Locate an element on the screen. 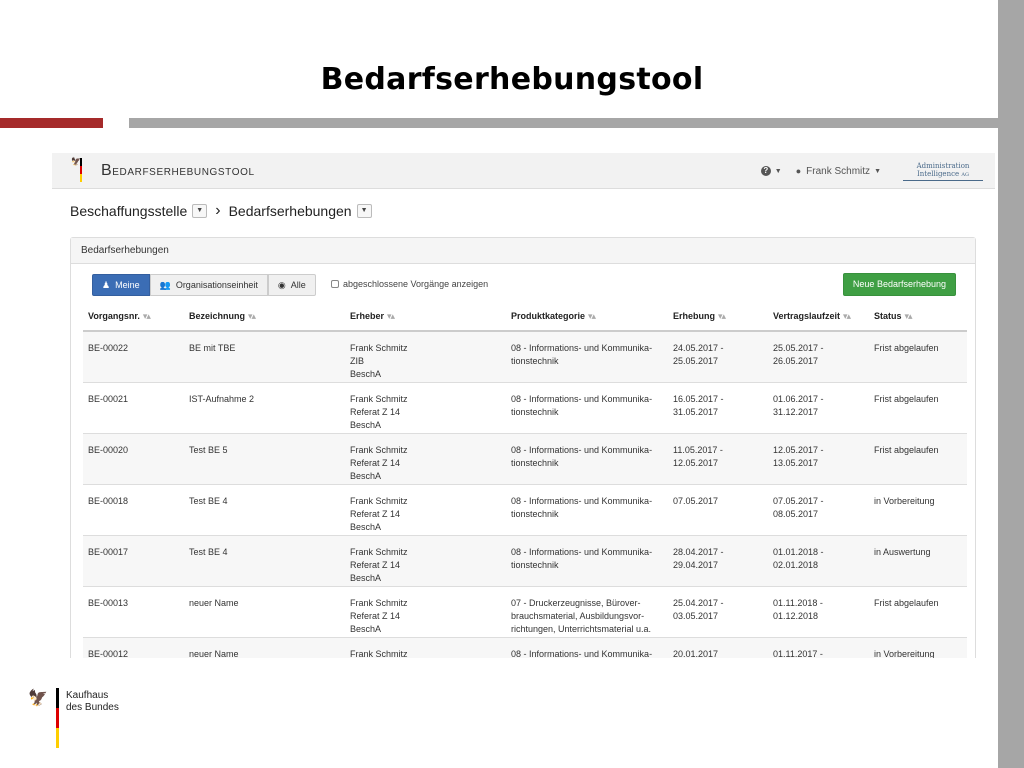 This screenshot has height=768, width=1024. user-icon: ♟ is located at coordinates (106, 285).